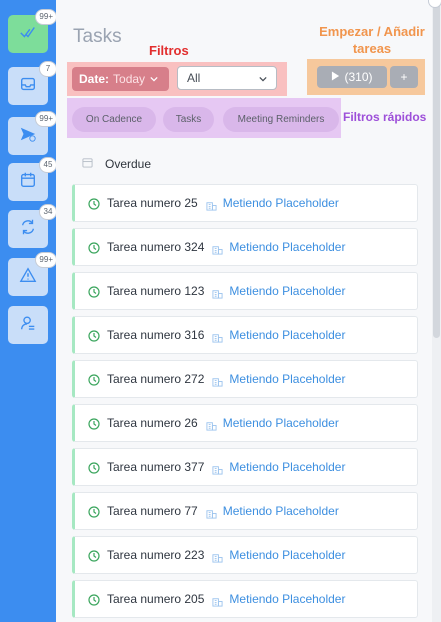  I want to click on task-row: Tarea numero 77 Metiendo Placeholder, so click(245, 511).